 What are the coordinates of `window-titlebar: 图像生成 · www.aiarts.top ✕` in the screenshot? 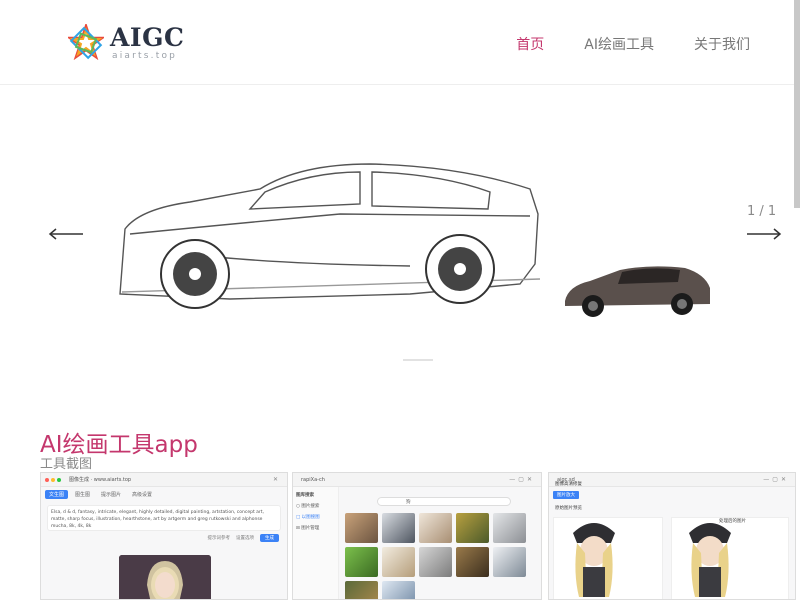 It's located at (164, 480).